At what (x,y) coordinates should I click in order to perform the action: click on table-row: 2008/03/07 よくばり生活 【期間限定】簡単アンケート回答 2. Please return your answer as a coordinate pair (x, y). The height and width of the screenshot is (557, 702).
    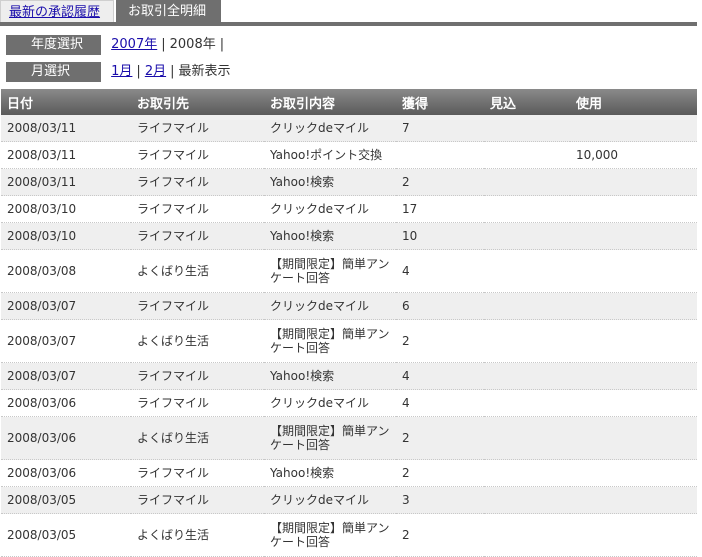
    Looking at the image, I should click on (349, 341).